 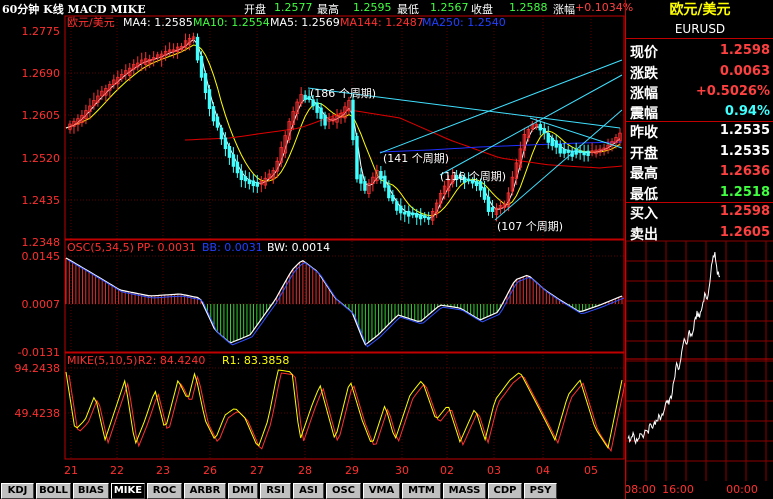 What do you see at coordinates (164, 491) in the screenshot?
I see `tab-roc: ROC` at bounding box center [164, 491].